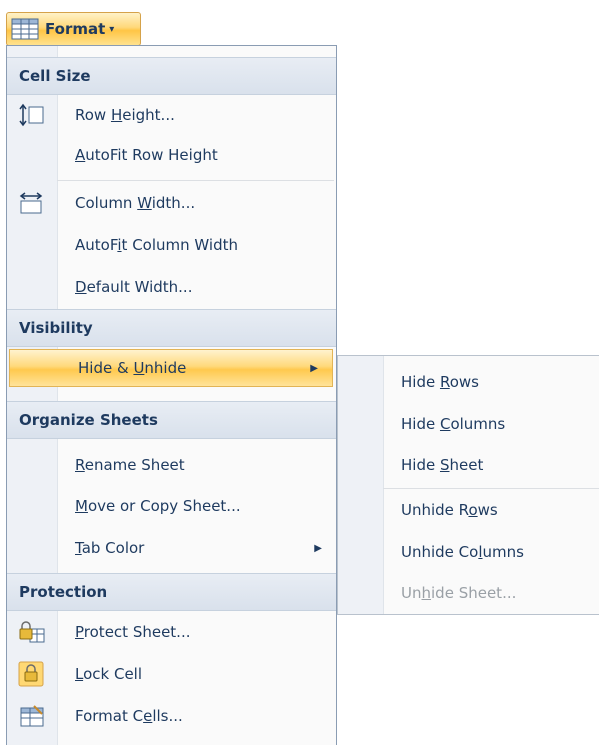 The image size is (599, 745). I want to click on section-header-protection: Protection, so click(171, 592).